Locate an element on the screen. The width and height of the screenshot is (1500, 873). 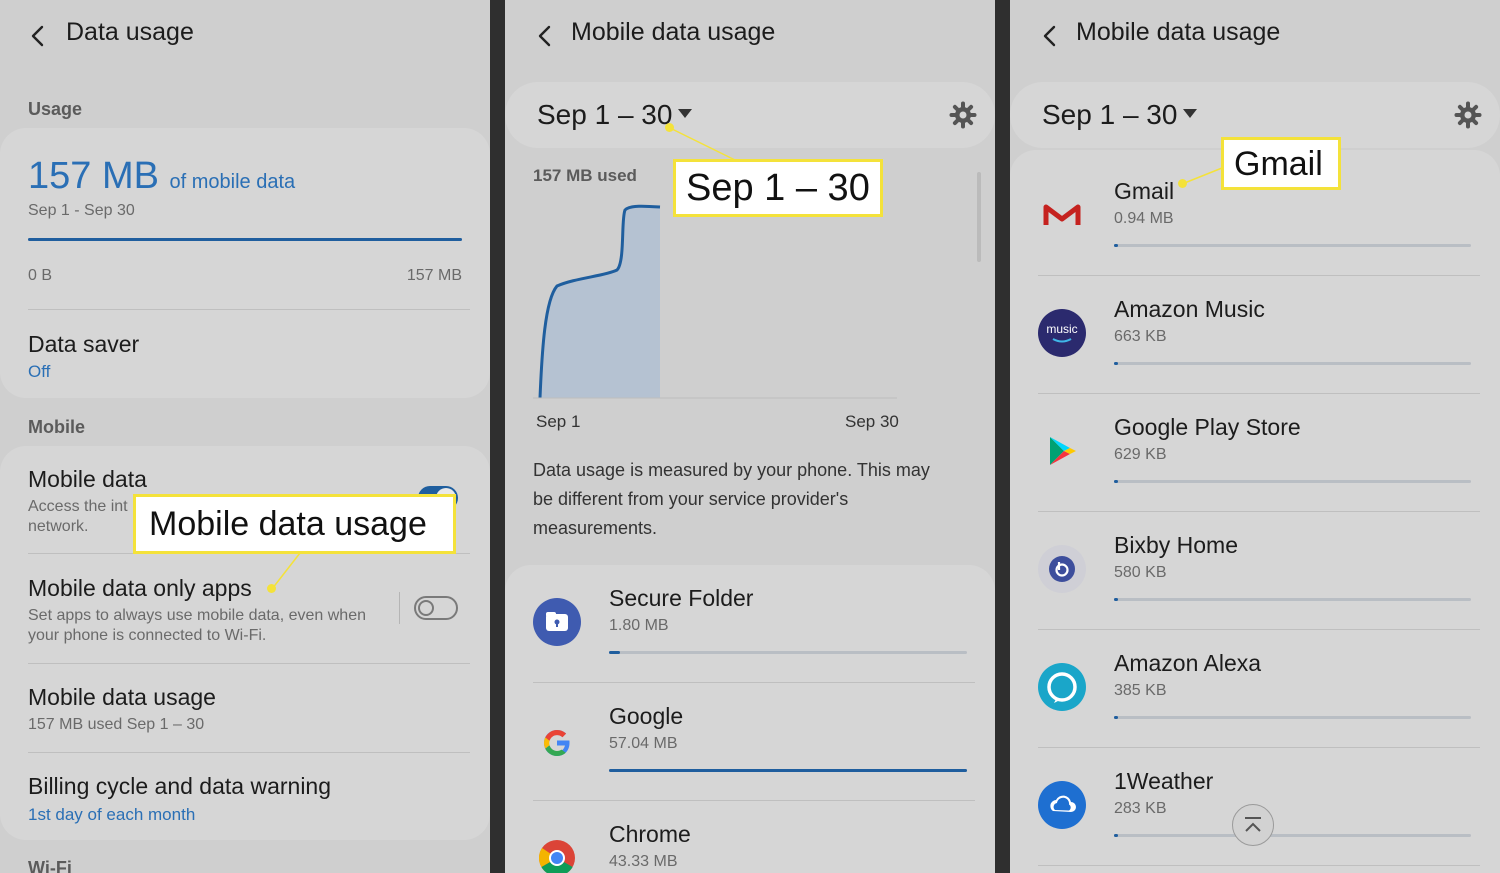
app-size: 385 KB is located at coordinates (1140, 690).